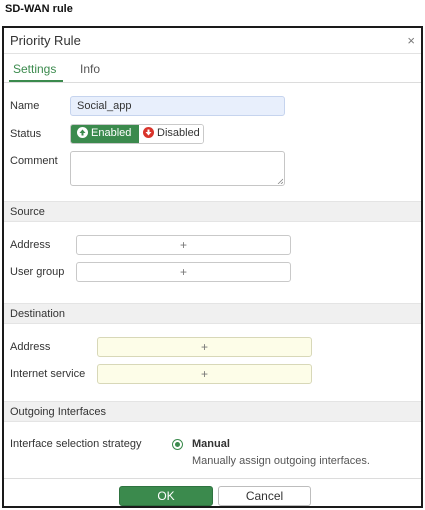 Image resolution: width=425 pixels, height=510 pixels. I want to click on dialog-tabs: Settings Info, so click(212, 69).